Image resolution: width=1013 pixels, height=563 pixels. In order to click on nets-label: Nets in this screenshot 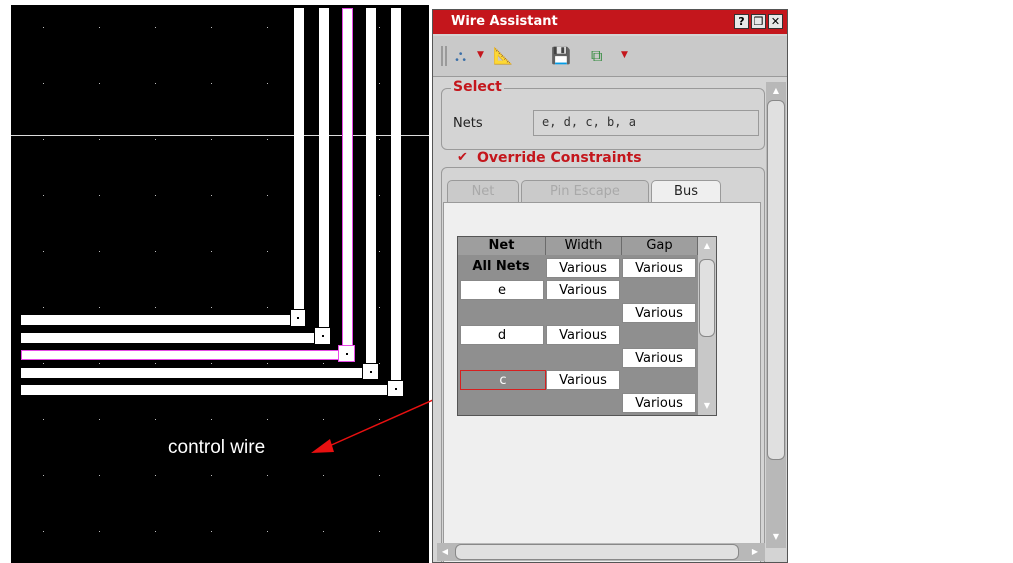, I will do `click(468, 123)`.